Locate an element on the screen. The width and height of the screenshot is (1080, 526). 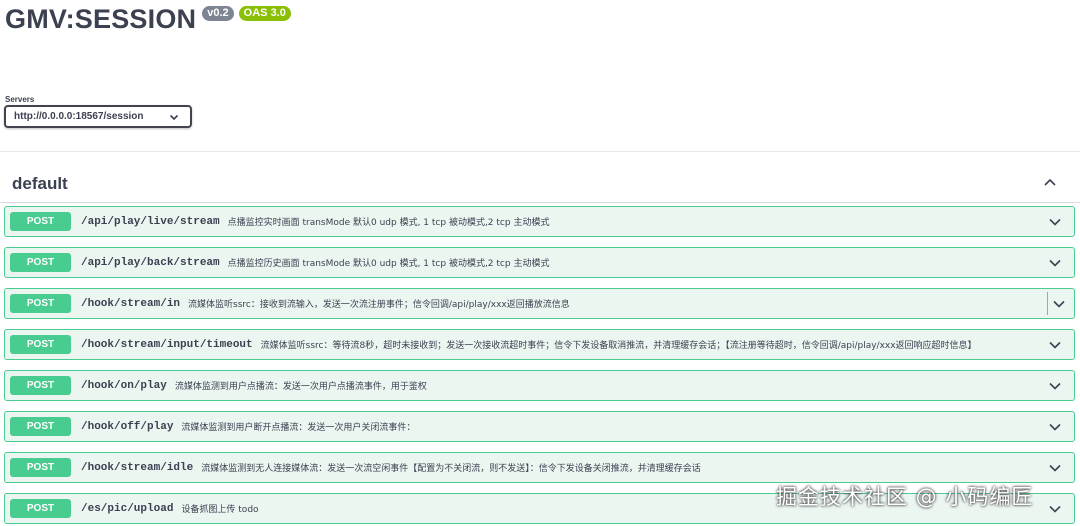
operation-path: /api/play/live/stream is located at coordinates (150, 221).